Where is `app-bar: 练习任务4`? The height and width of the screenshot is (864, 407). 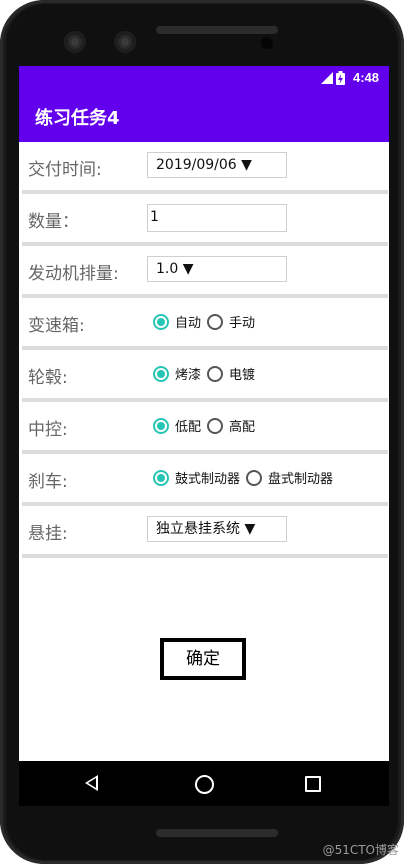 app-bar: 练习任务4 is located at coordinates (204, 116).